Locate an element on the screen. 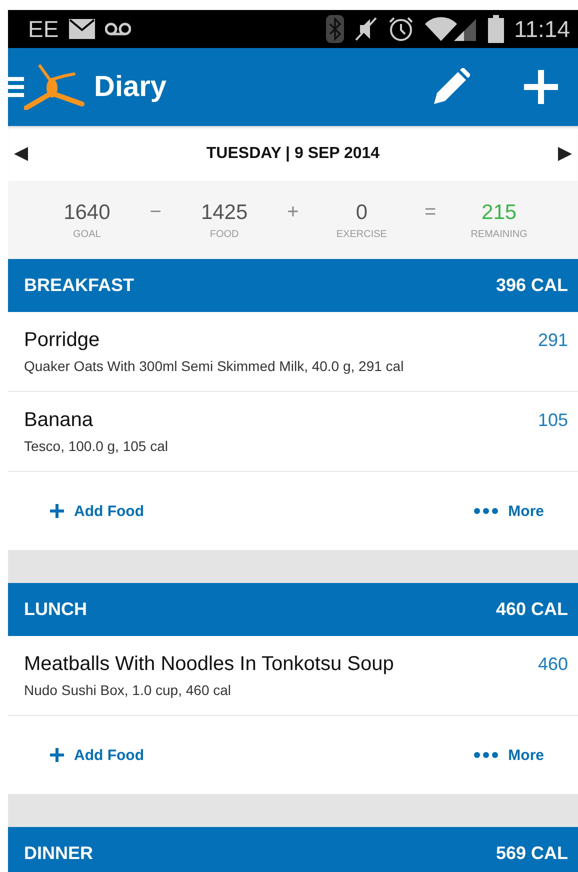 Image resolution: width=578 pixels, height=872 pixels. food-name: Banana is located at coordinates (58, 420).